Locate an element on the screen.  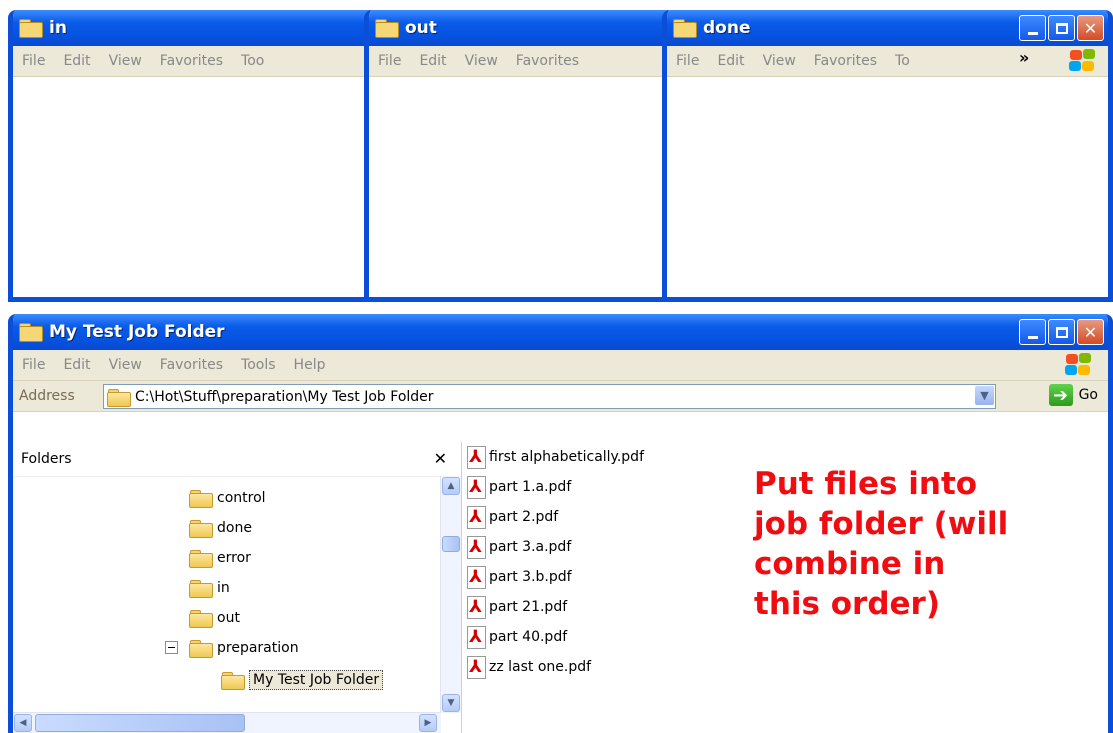
file-item: ⅄ part 3.b.pdf is located at coordinates (518, 577).